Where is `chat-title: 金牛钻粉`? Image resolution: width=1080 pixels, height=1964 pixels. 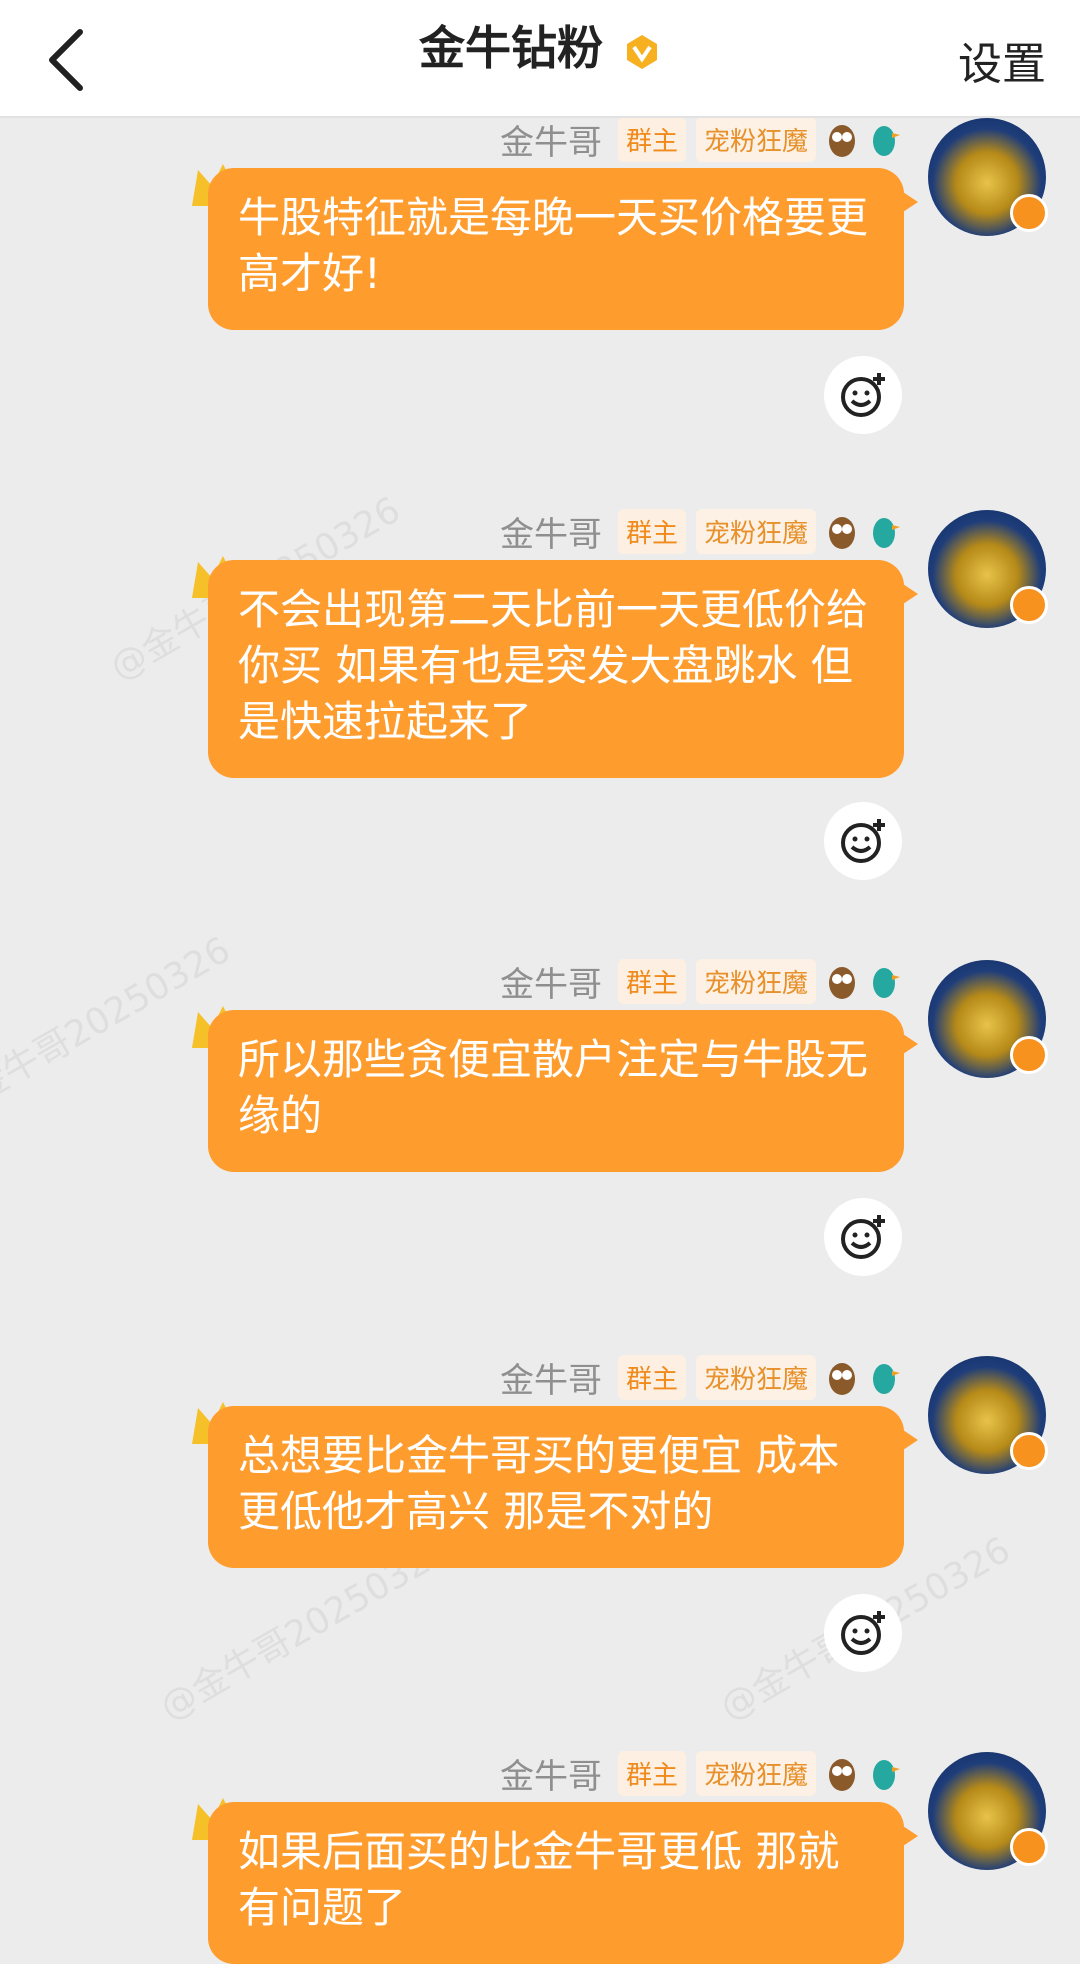 chat-title: 金牛钻粉 is located at coordinates (540, 48).